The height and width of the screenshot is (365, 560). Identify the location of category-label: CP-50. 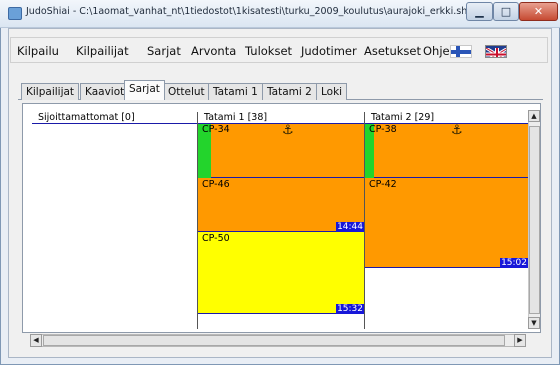
(216, 238).